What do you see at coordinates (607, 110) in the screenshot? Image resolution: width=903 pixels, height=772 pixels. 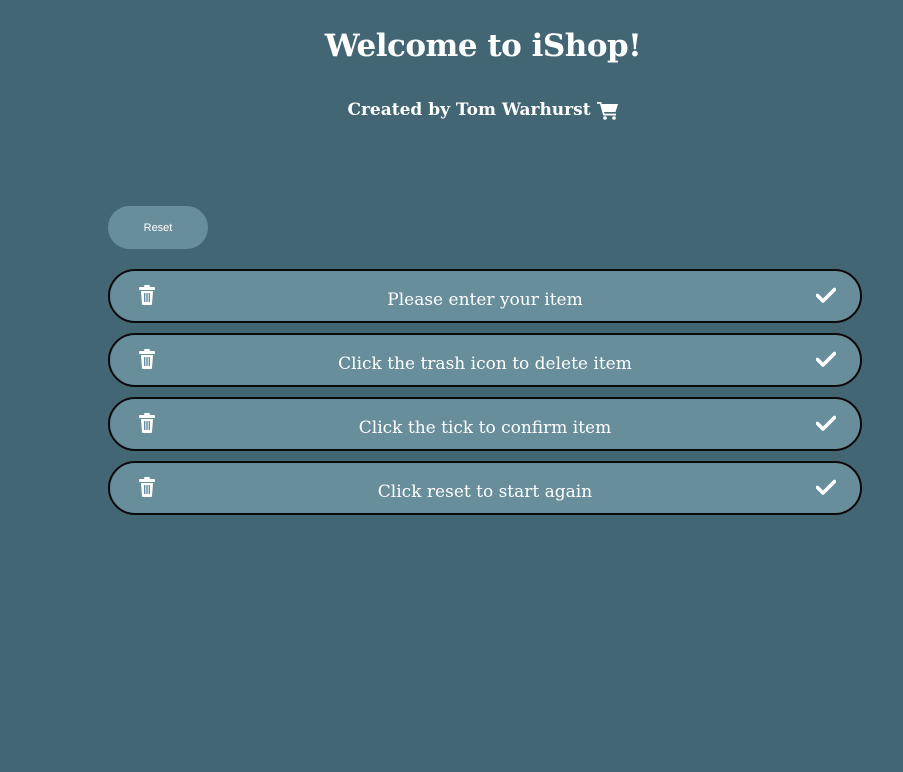 I see `shopping-cart-icon` at bounding box center [607, 110].